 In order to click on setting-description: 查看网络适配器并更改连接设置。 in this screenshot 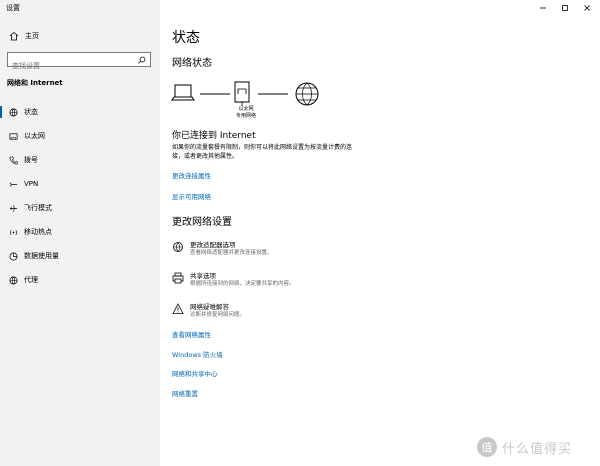, I will do `click(231, 253)`.